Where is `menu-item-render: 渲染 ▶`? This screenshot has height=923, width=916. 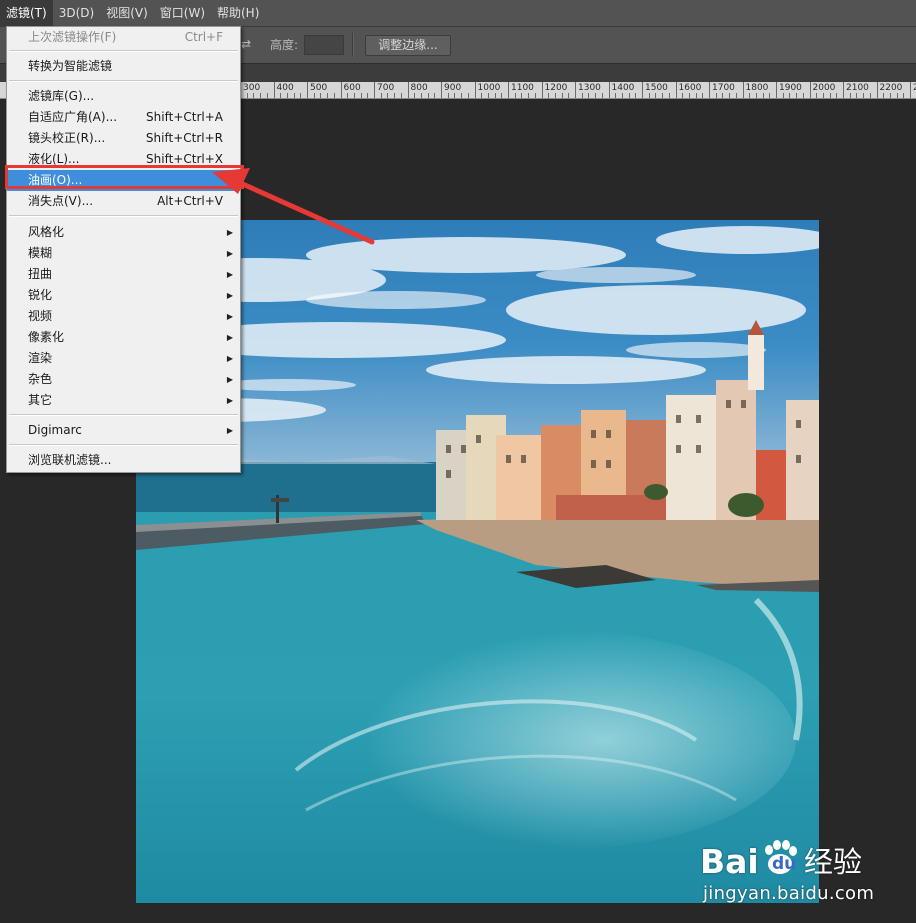
menu-item-render: 渲染 ▶ is located at coordinates (123, 358).